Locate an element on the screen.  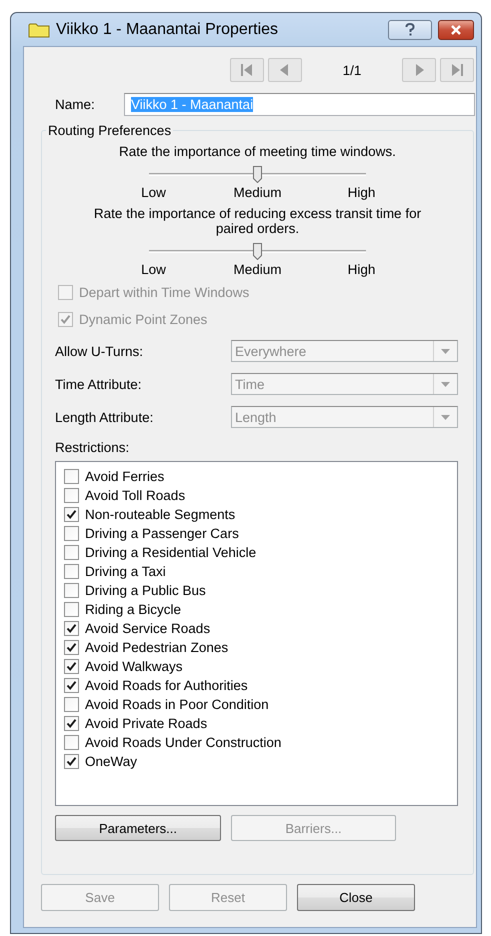
checkbox-label: Avoid Private Roads is located at coordinates (146, 723).